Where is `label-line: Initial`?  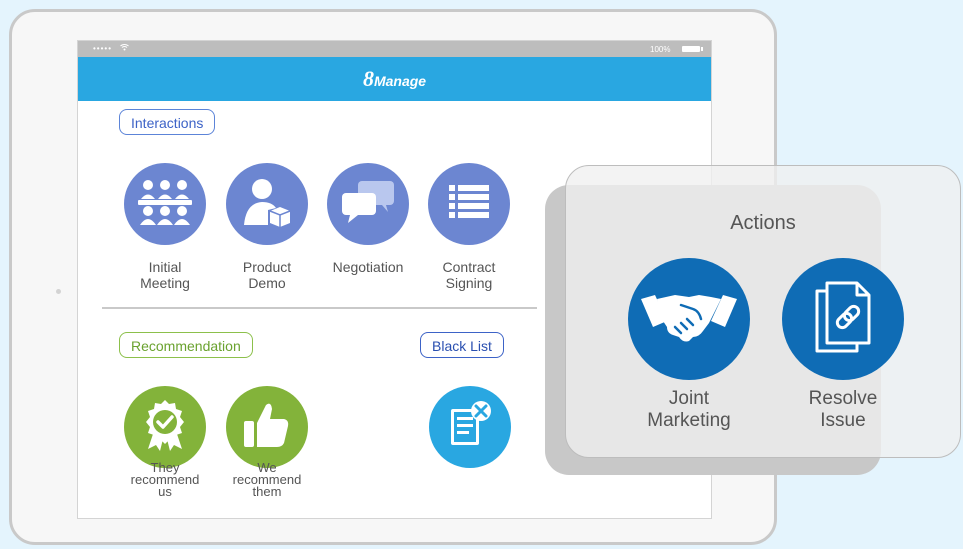 label-line: Initial is located at coordinates (165, 267).